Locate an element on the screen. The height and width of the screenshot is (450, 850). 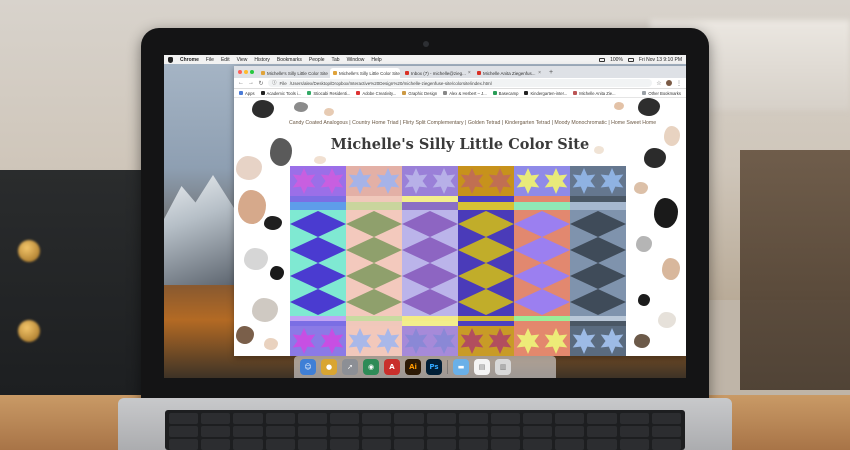
browser-tab: Inbox (7) - michelle@zieg... × is located at coordinates (437, 73).